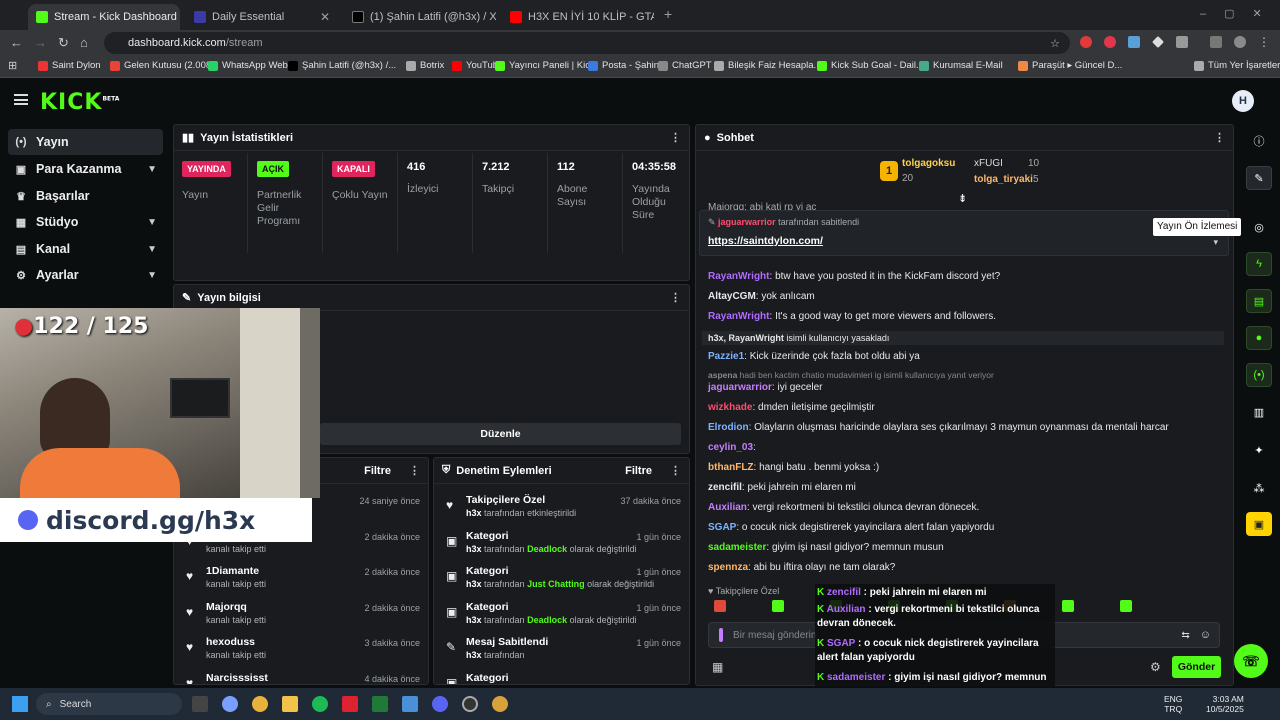 Image resolution: width=1280 pixels, height=720 pixels. Describe the element at coordinates (79, 102) in the screenshot. I see `kick-logo: KICKBETA` at that location.